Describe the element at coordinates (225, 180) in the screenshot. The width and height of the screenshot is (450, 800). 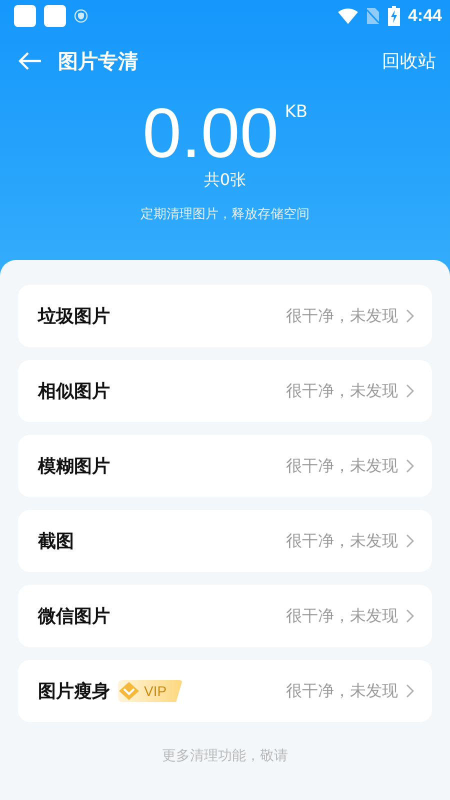
I see `image-count: 共0张` at that location.